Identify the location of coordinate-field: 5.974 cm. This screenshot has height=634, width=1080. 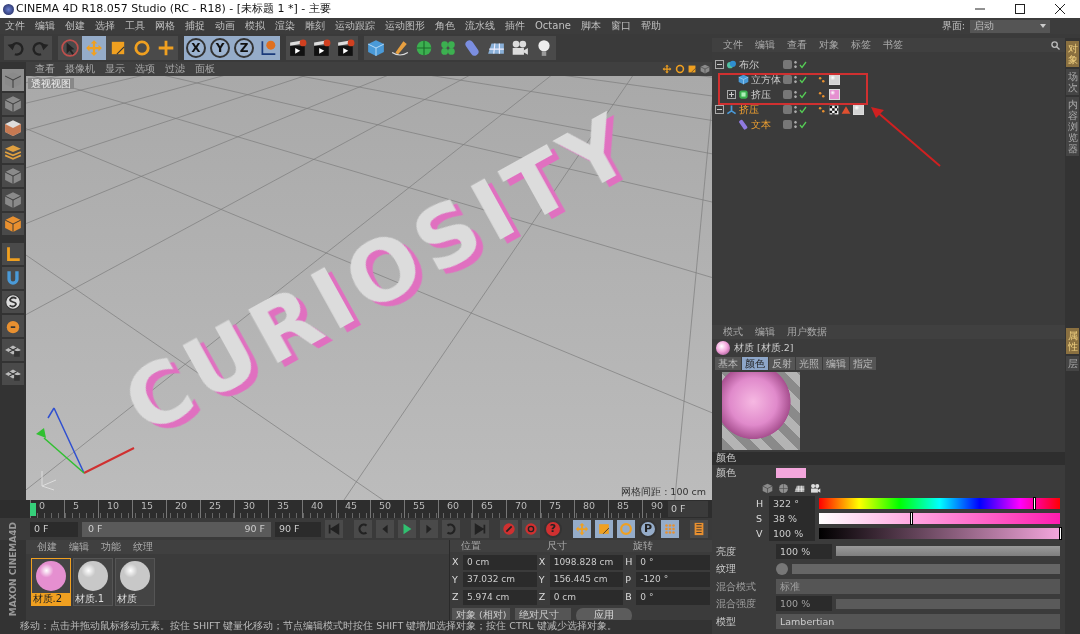
(500, 597).